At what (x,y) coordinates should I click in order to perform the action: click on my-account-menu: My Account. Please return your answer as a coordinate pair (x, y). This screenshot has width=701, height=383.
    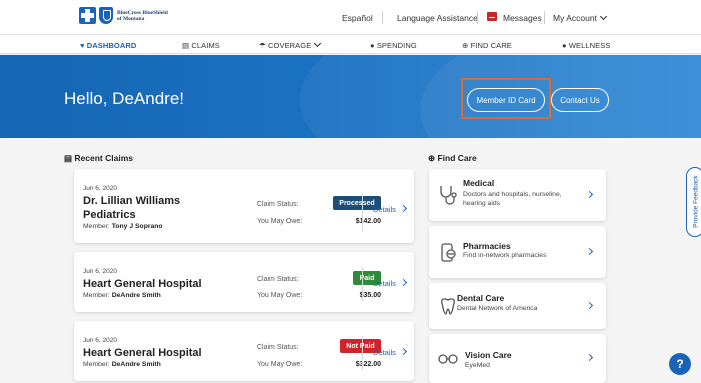
    Looking at the image, I should click on (580, 17).